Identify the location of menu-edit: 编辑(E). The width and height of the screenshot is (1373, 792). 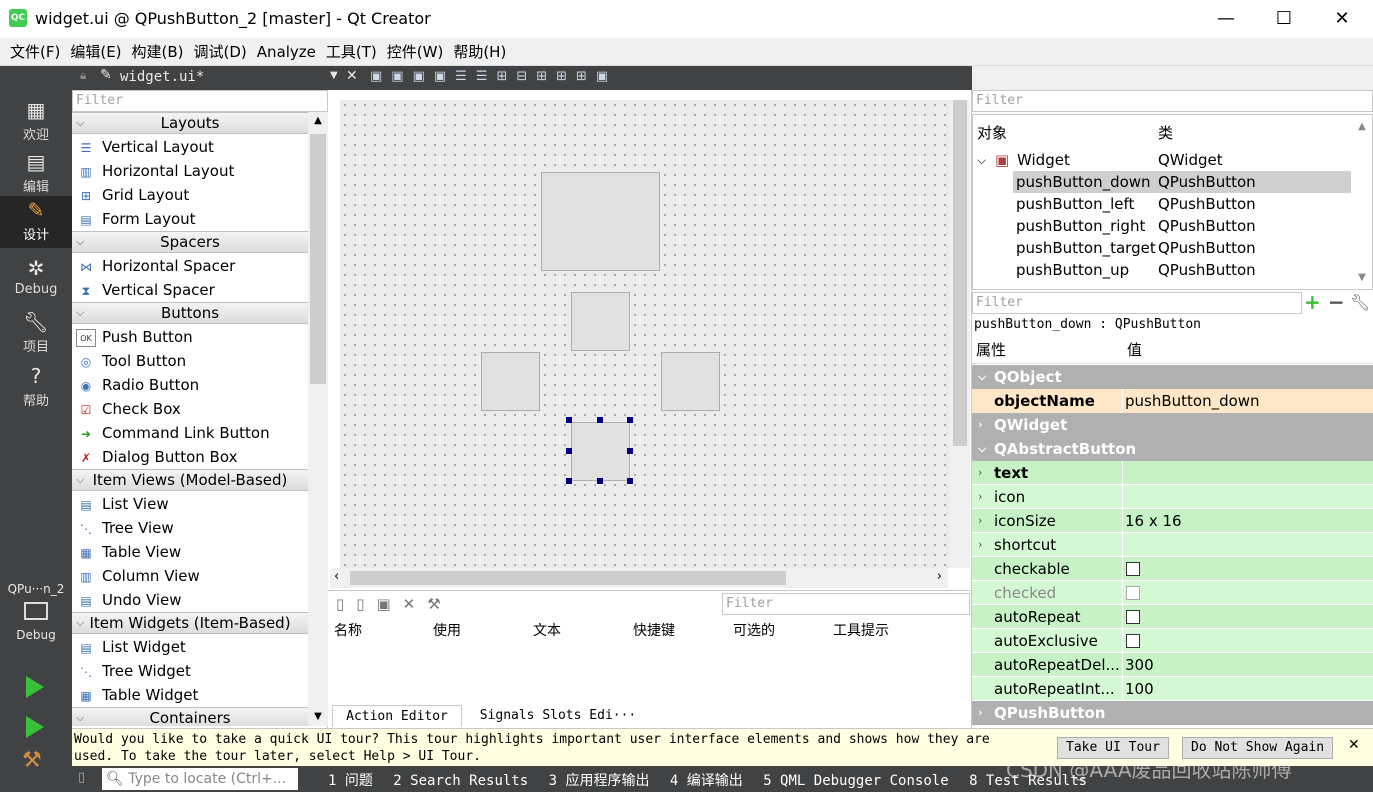
(95, 52).